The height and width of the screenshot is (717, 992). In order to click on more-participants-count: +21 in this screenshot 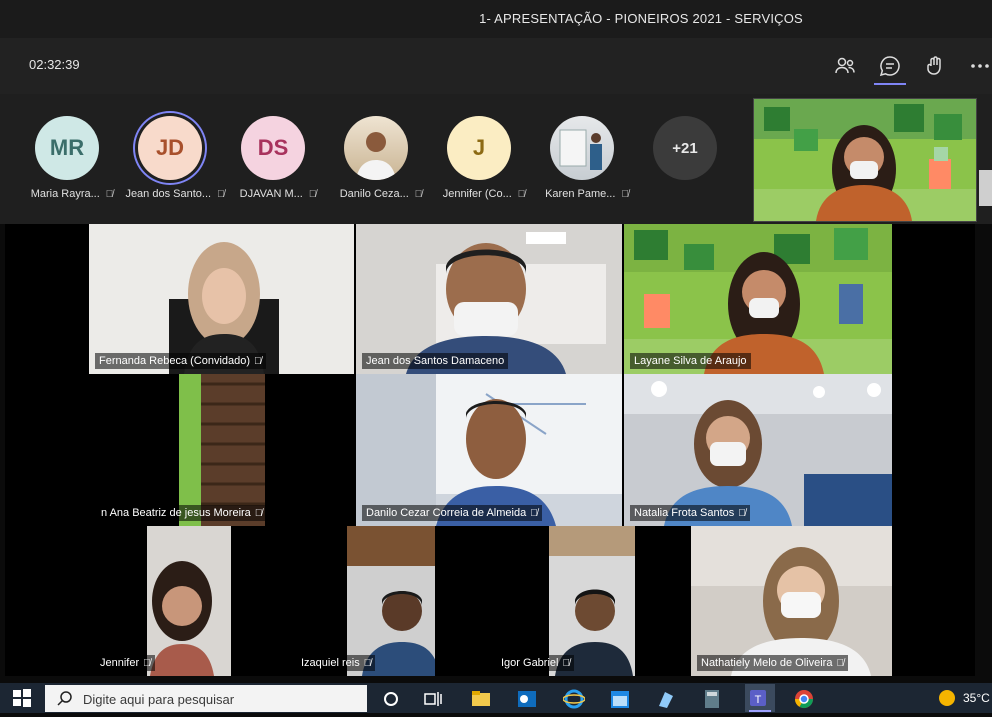, I will do `click(685, 148)`.